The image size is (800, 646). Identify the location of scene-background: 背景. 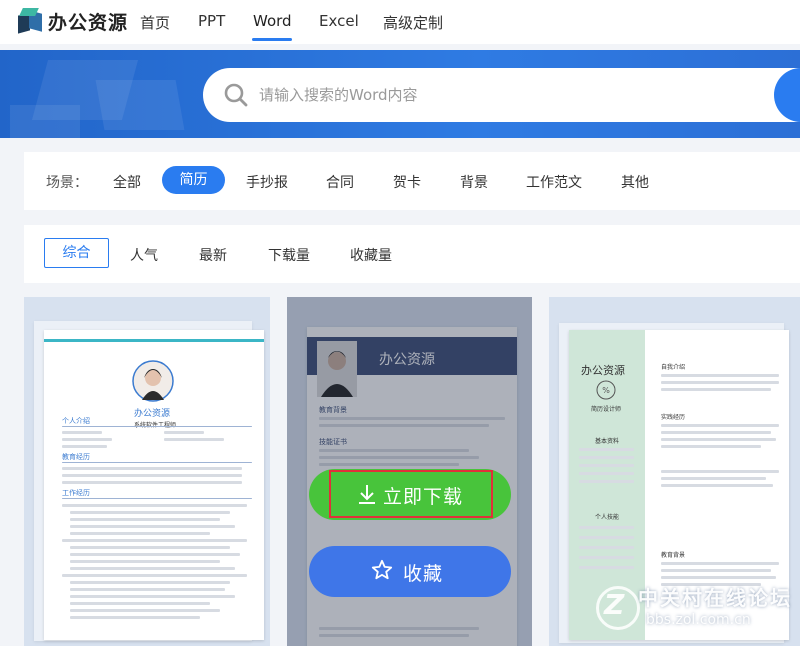
(474, 182).